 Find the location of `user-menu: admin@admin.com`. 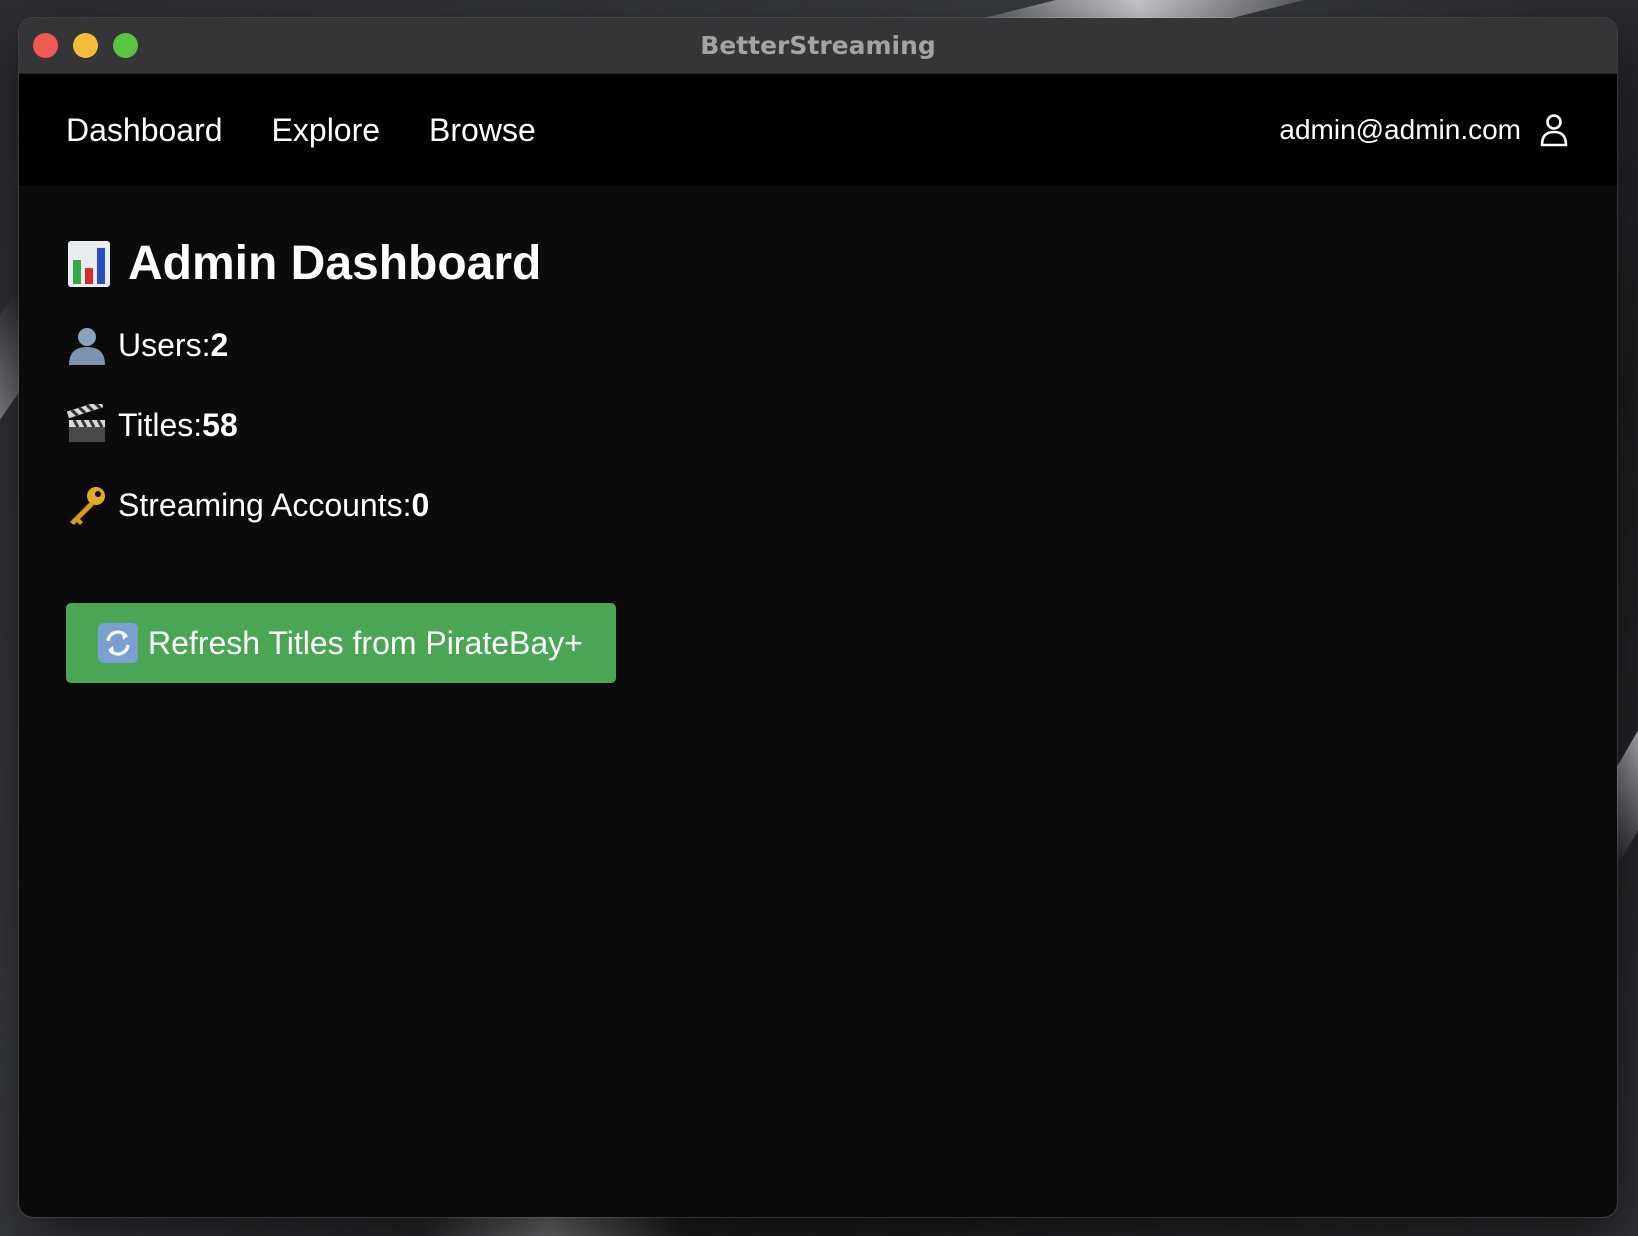

user-menu: admin@admin.com is located at coordinates (1424, 130).